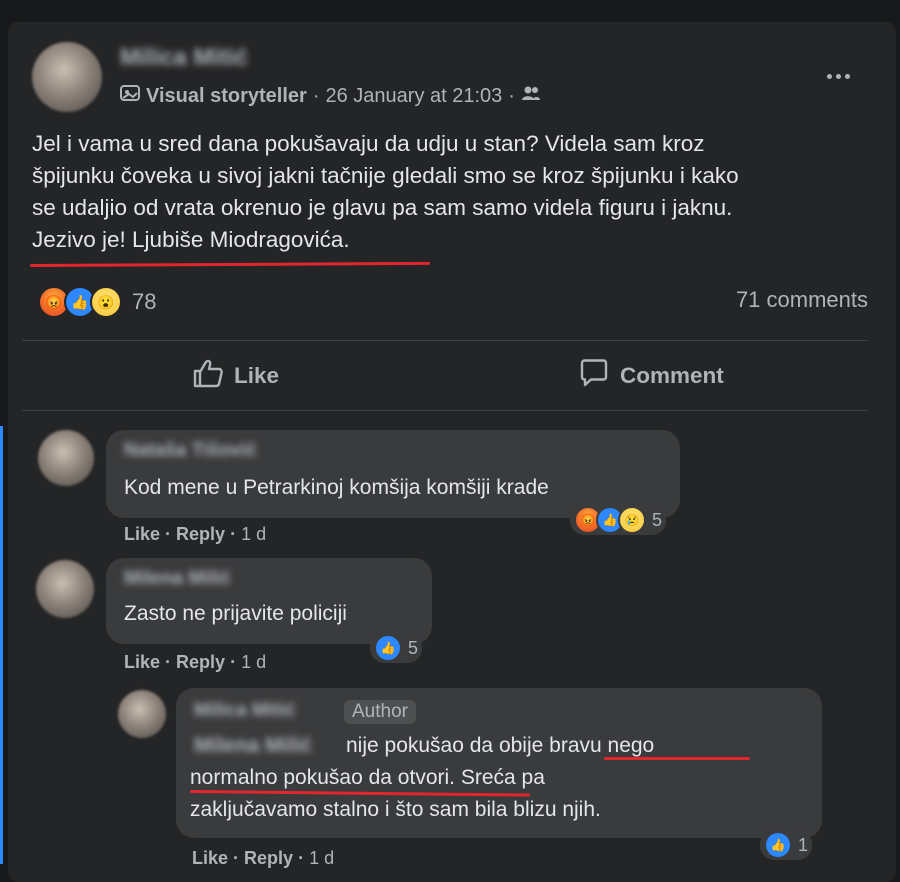 Image resolution: width=900 pixels, height=882 pixels. Describe the element at coordinates (257, 375) in the screenshot. I see `like-label: Like` at that location.